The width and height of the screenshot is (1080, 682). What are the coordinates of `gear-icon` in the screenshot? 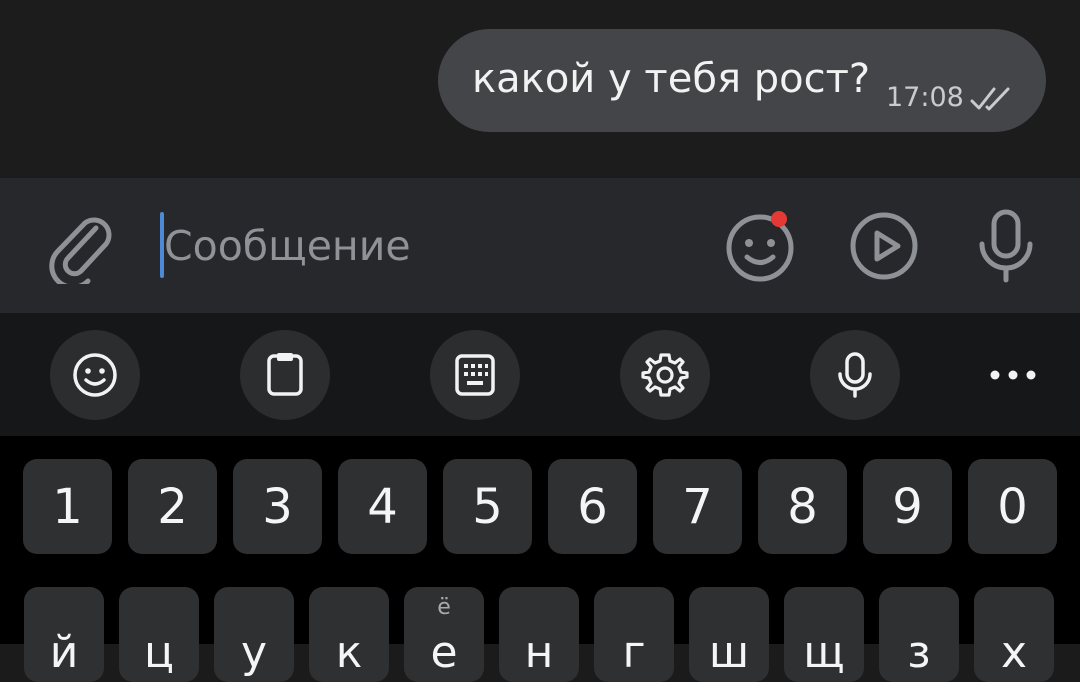 It's located at (665, 375).